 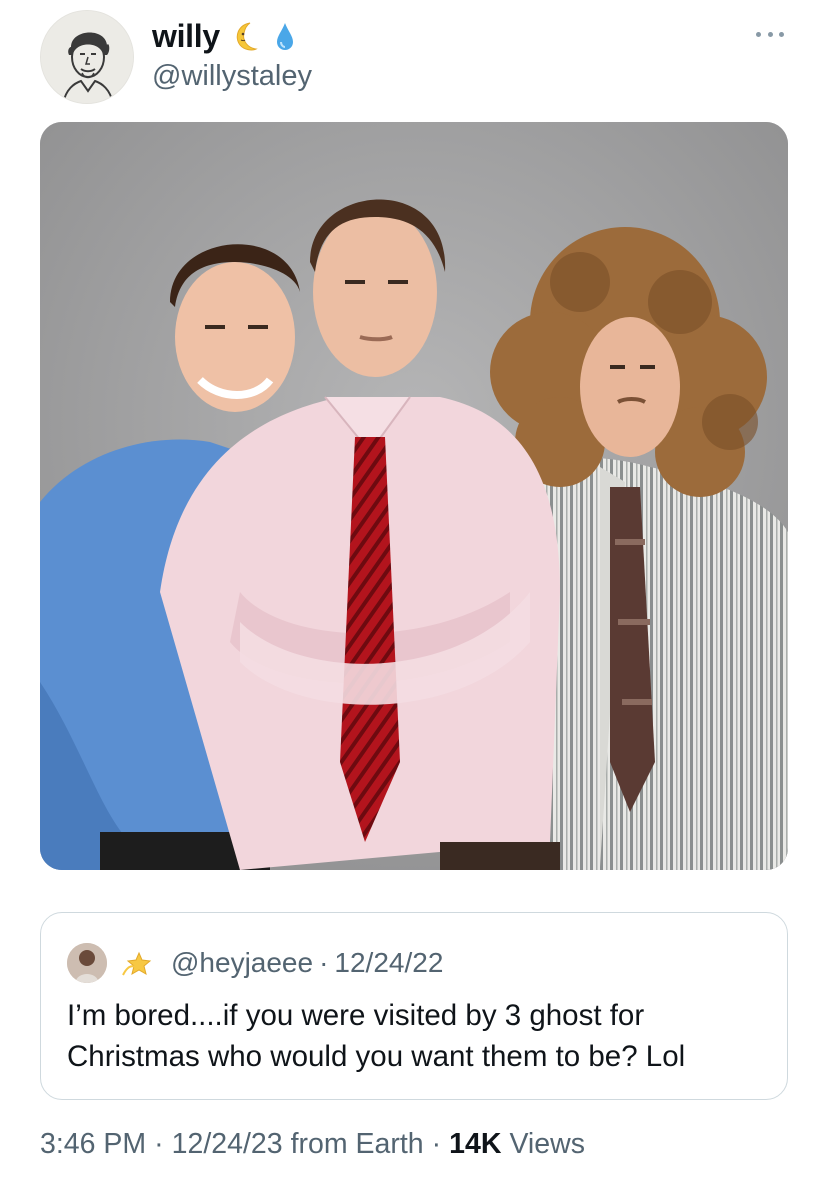 What do you see at coordinates (186, 36) in the screenshot?
I see `author-display-name: willy` at bounding box center [186, 36].